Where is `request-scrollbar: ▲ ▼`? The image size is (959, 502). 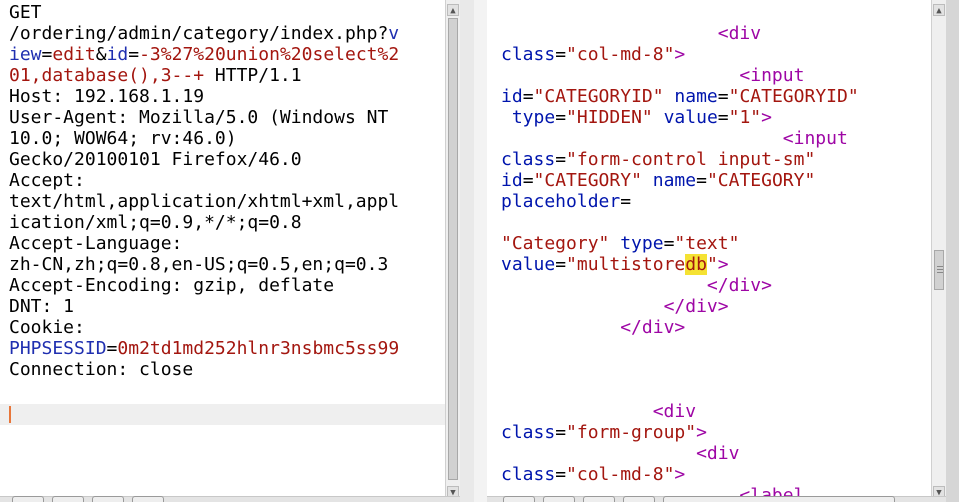
request-scrollbar: ▲ ▼ is located at coordinates (452, 251).